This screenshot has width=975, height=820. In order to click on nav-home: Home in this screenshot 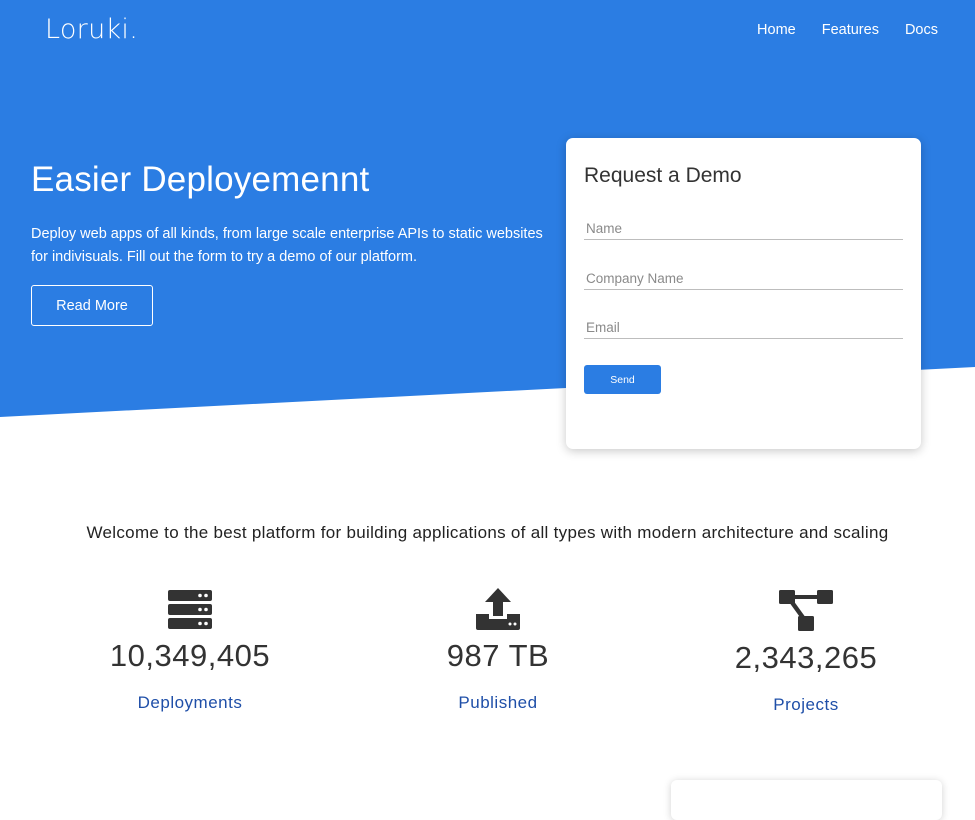, I will do `click(776, 30)`.